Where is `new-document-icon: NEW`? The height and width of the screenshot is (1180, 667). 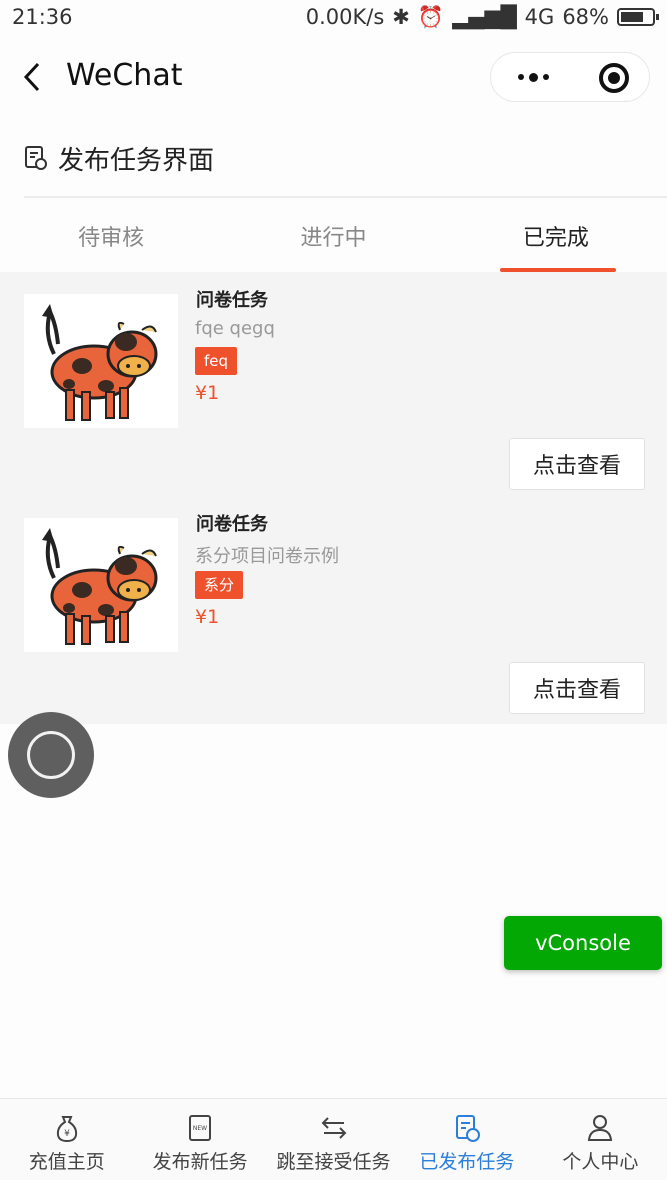 new-document-icon: NEW is located at coordinates (200, 1128).